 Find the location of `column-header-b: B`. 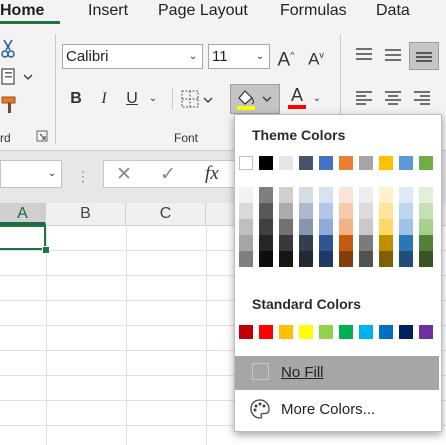

column-header-b: B is located at coordinates (86, 214).